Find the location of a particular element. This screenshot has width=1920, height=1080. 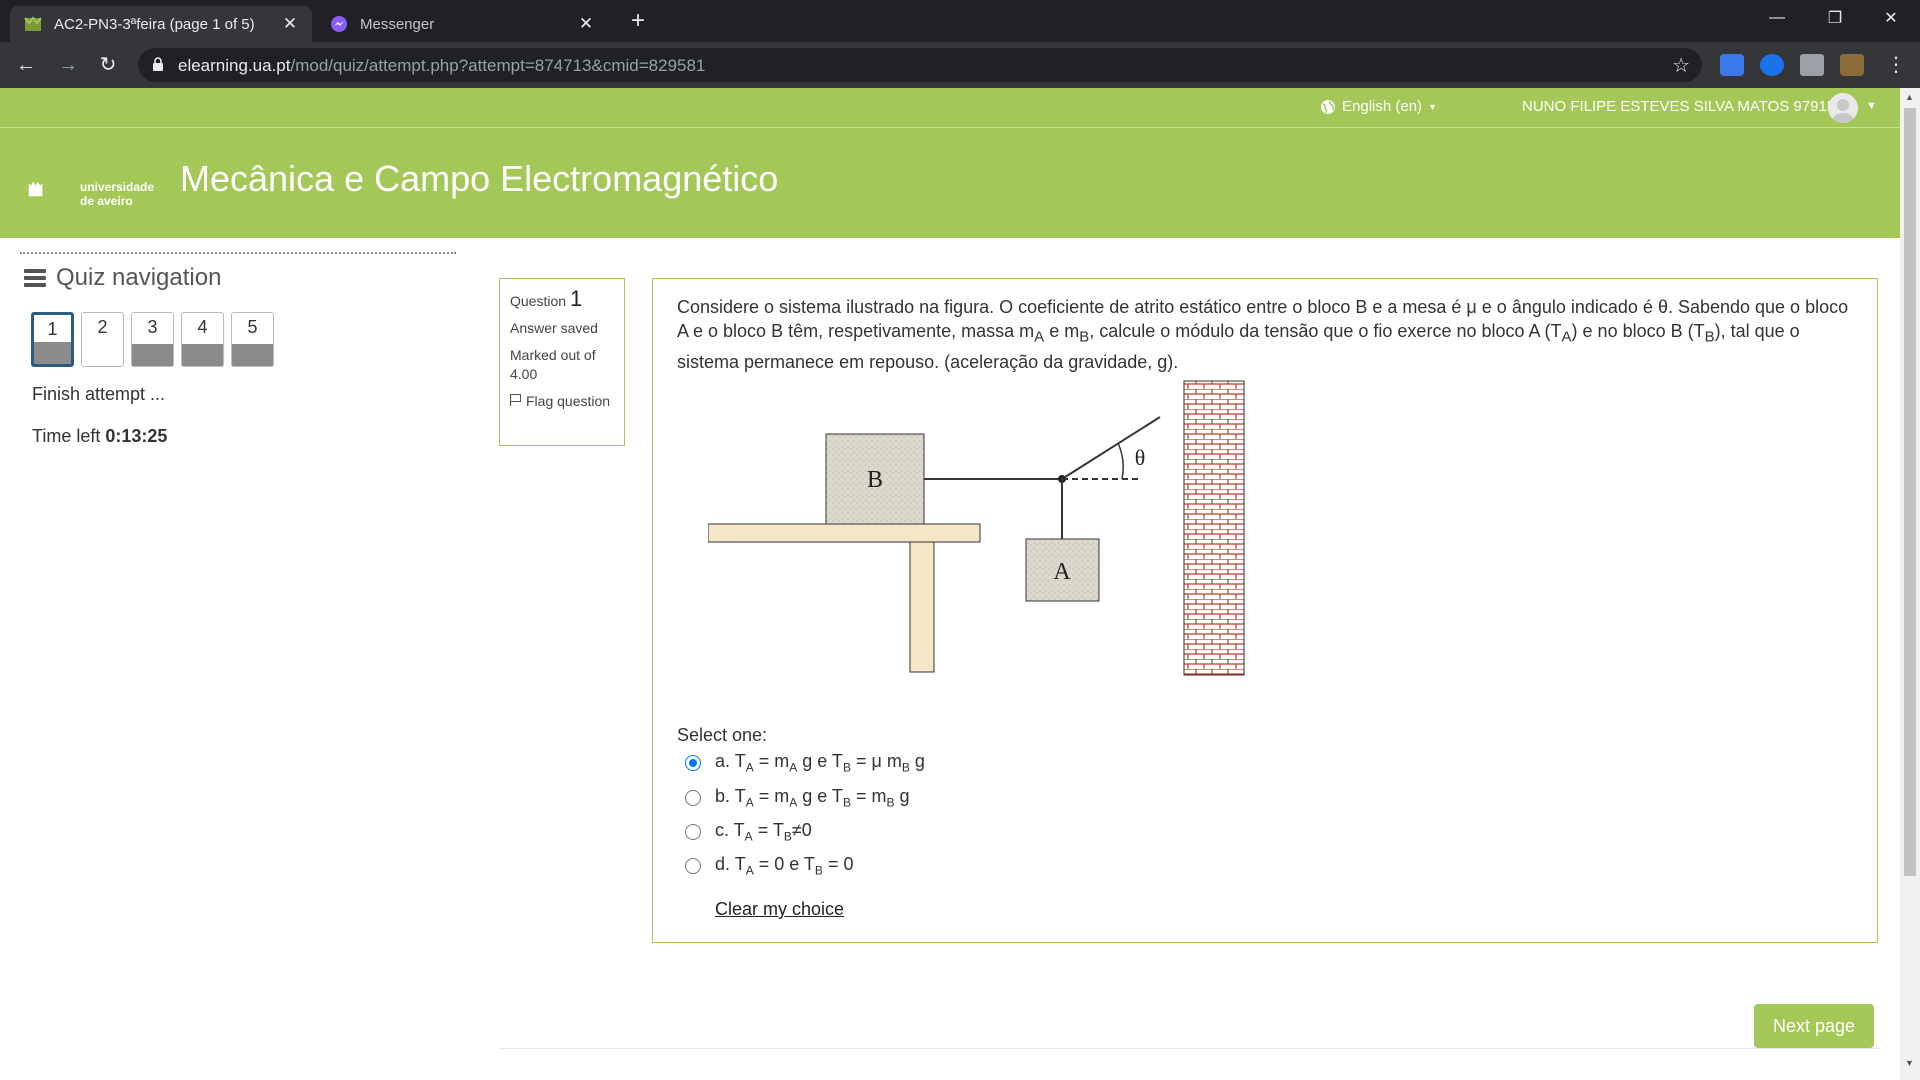

select-one-label: Select one: is located at coordinates (722, 735).